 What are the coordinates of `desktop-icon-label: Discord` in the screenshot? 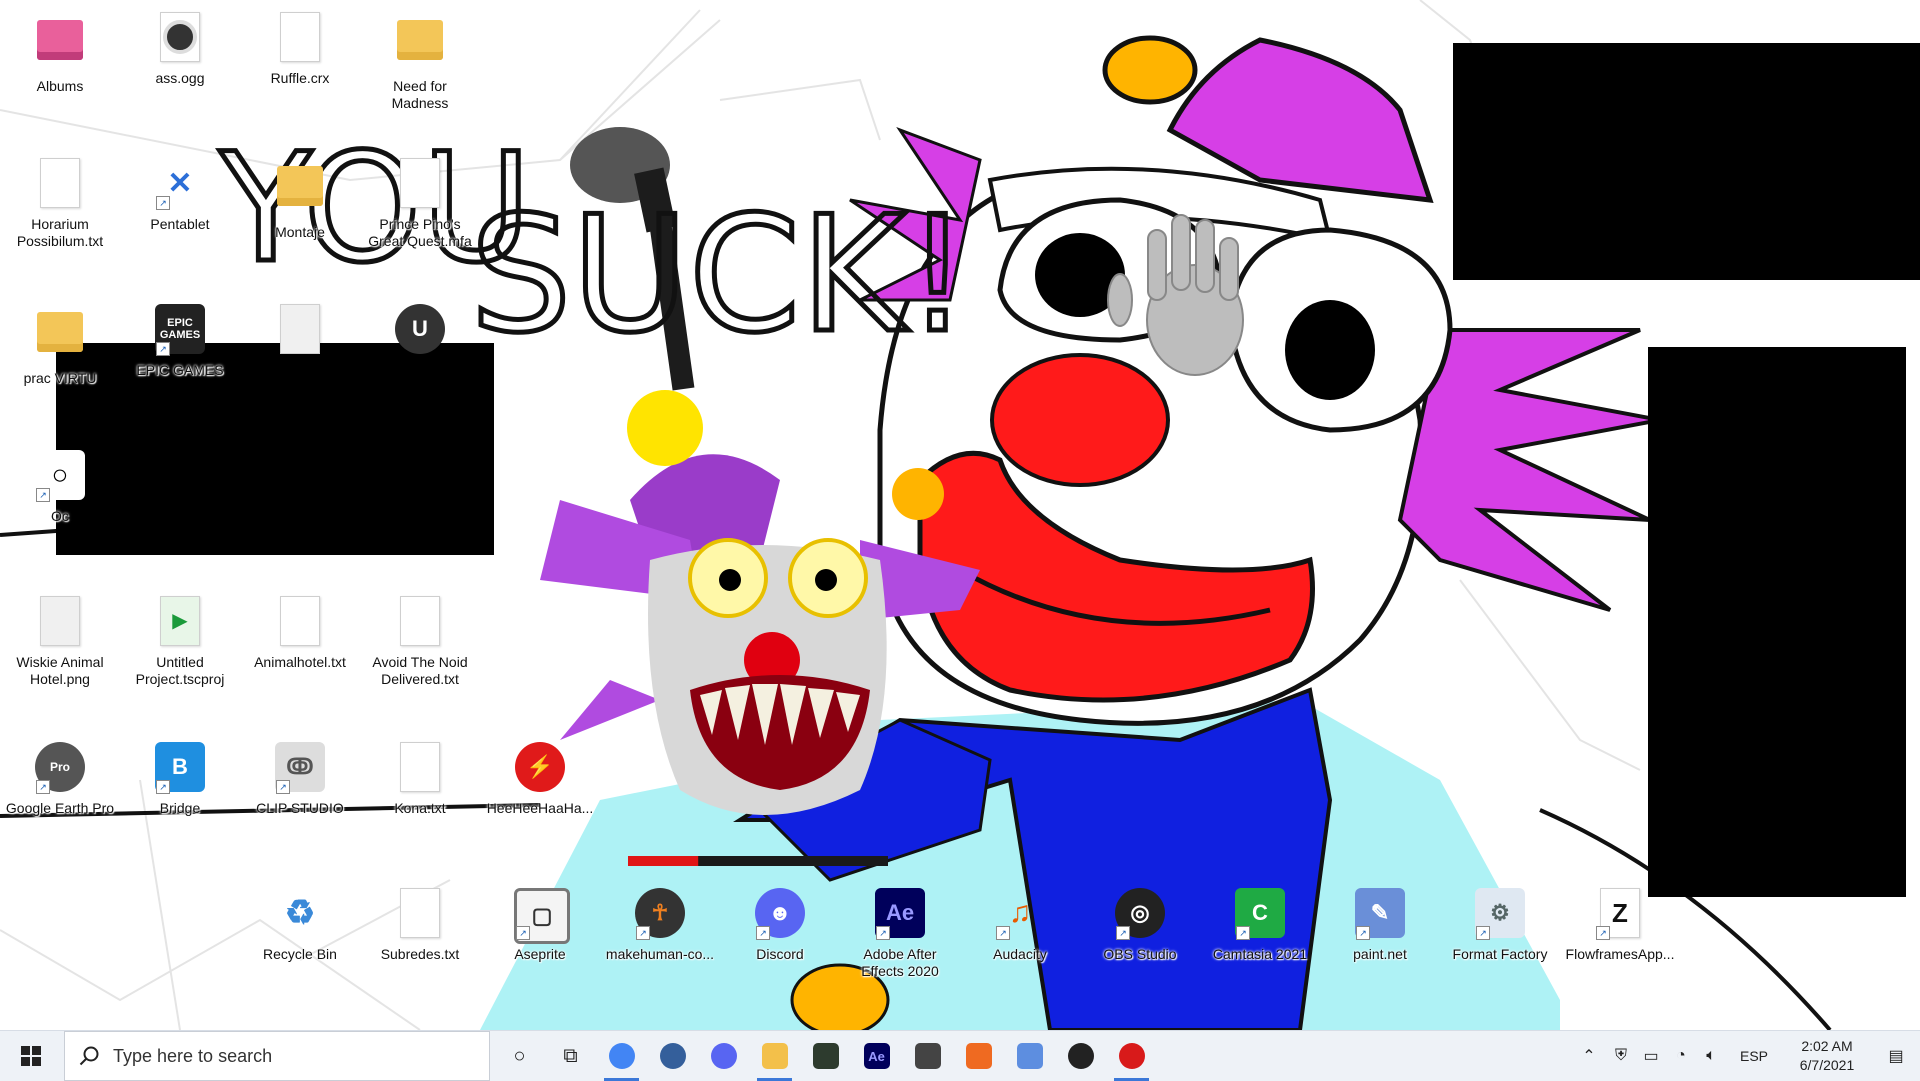 It's located at (780, 954).